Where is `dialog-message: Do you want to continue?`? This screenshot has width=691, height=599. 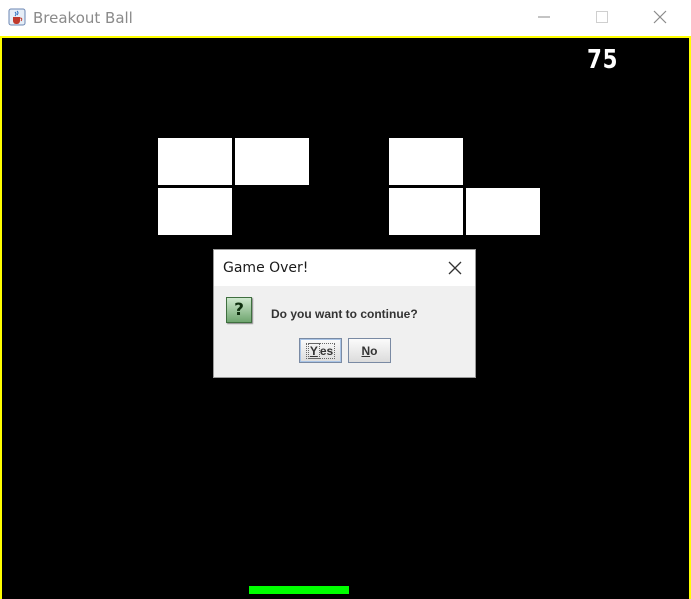
dialog-message: Do you want to continue? is located at coordinates (344, 314).